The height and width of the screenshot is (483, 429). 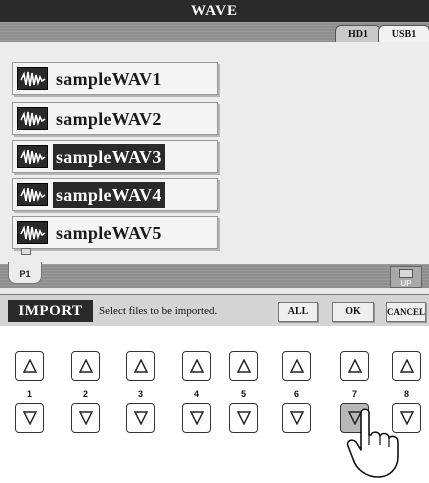 What do you see at coordinates (358, 33) in the screenshot?
I see `tab-hd1: HD1` at bounding box center [358, 33].